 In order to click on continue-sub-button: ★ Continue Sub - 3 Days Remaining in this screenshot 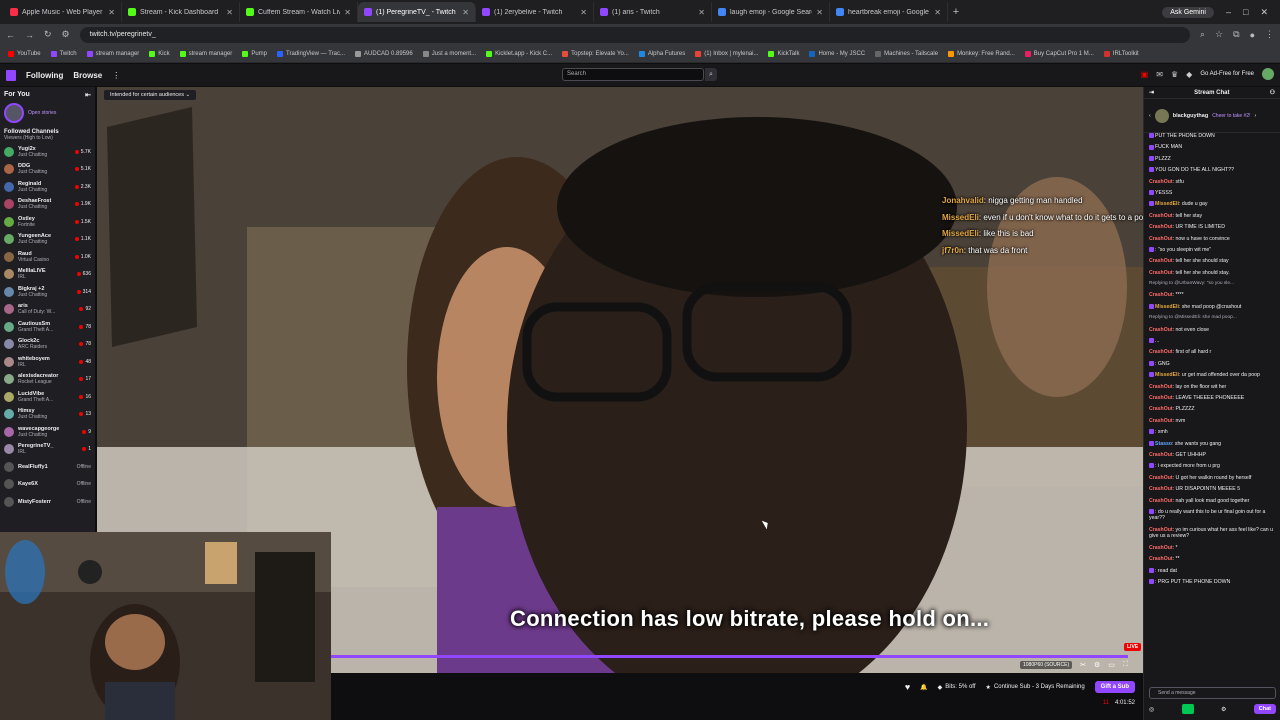, I will do `click(1035, 687)`.